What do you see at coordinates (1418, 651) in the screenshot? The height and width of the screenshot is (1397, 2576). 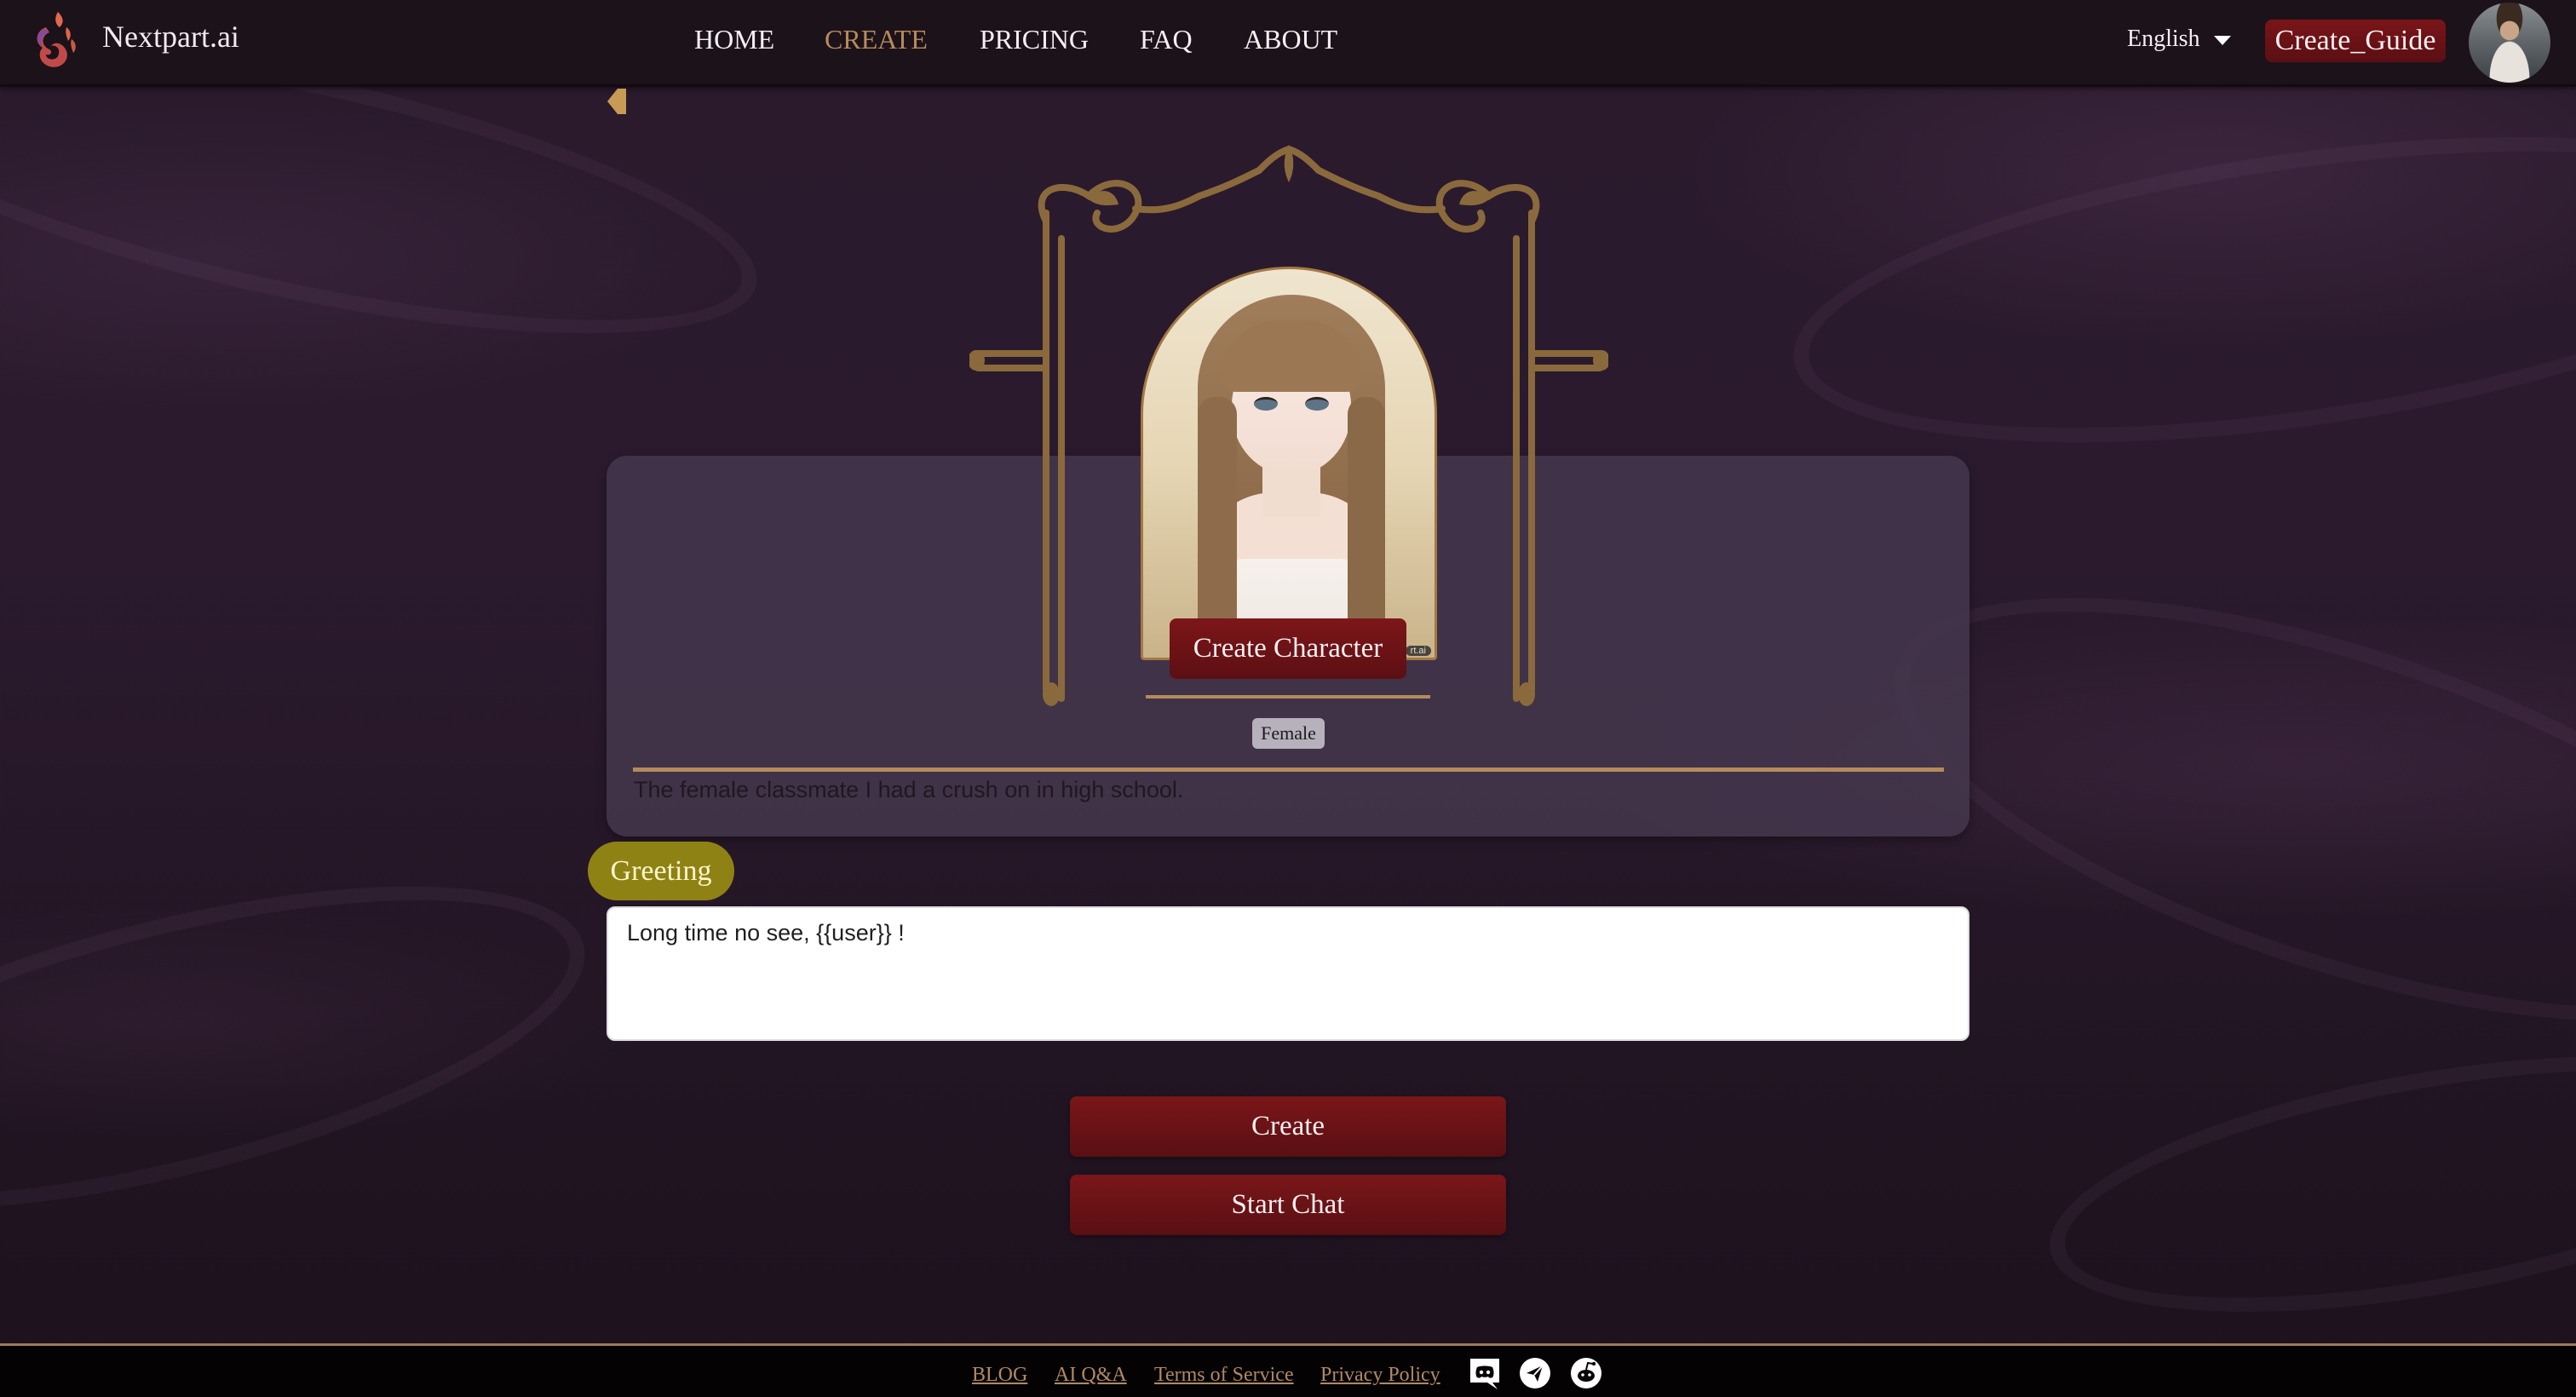 I see `image-watermark: rt.ai` at bounding box center [1418, 651].